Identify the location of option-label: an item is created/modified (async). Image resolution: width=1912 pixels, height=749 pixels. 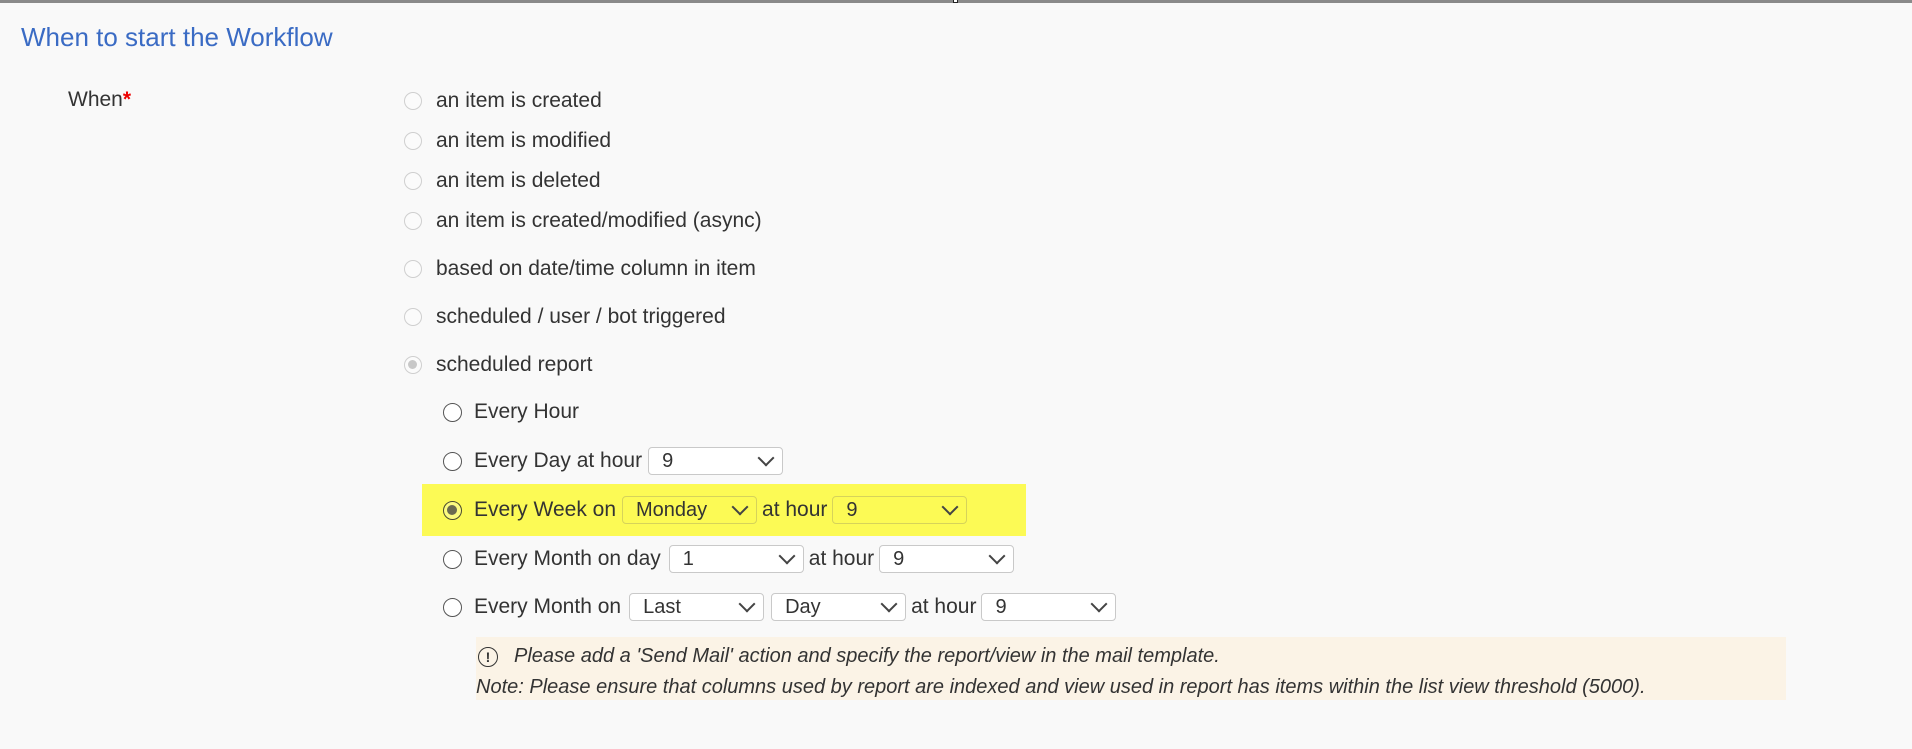
(599, 220).